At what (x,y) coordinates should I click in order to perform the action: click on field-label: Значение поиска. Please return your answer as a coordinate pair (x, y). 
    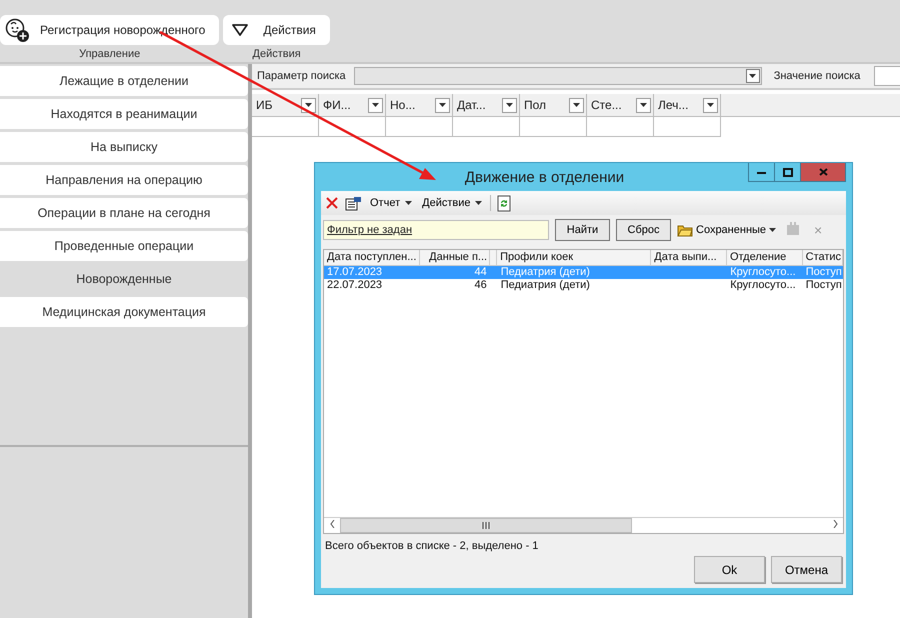
    Looking at the image, I should click on (817, 76).